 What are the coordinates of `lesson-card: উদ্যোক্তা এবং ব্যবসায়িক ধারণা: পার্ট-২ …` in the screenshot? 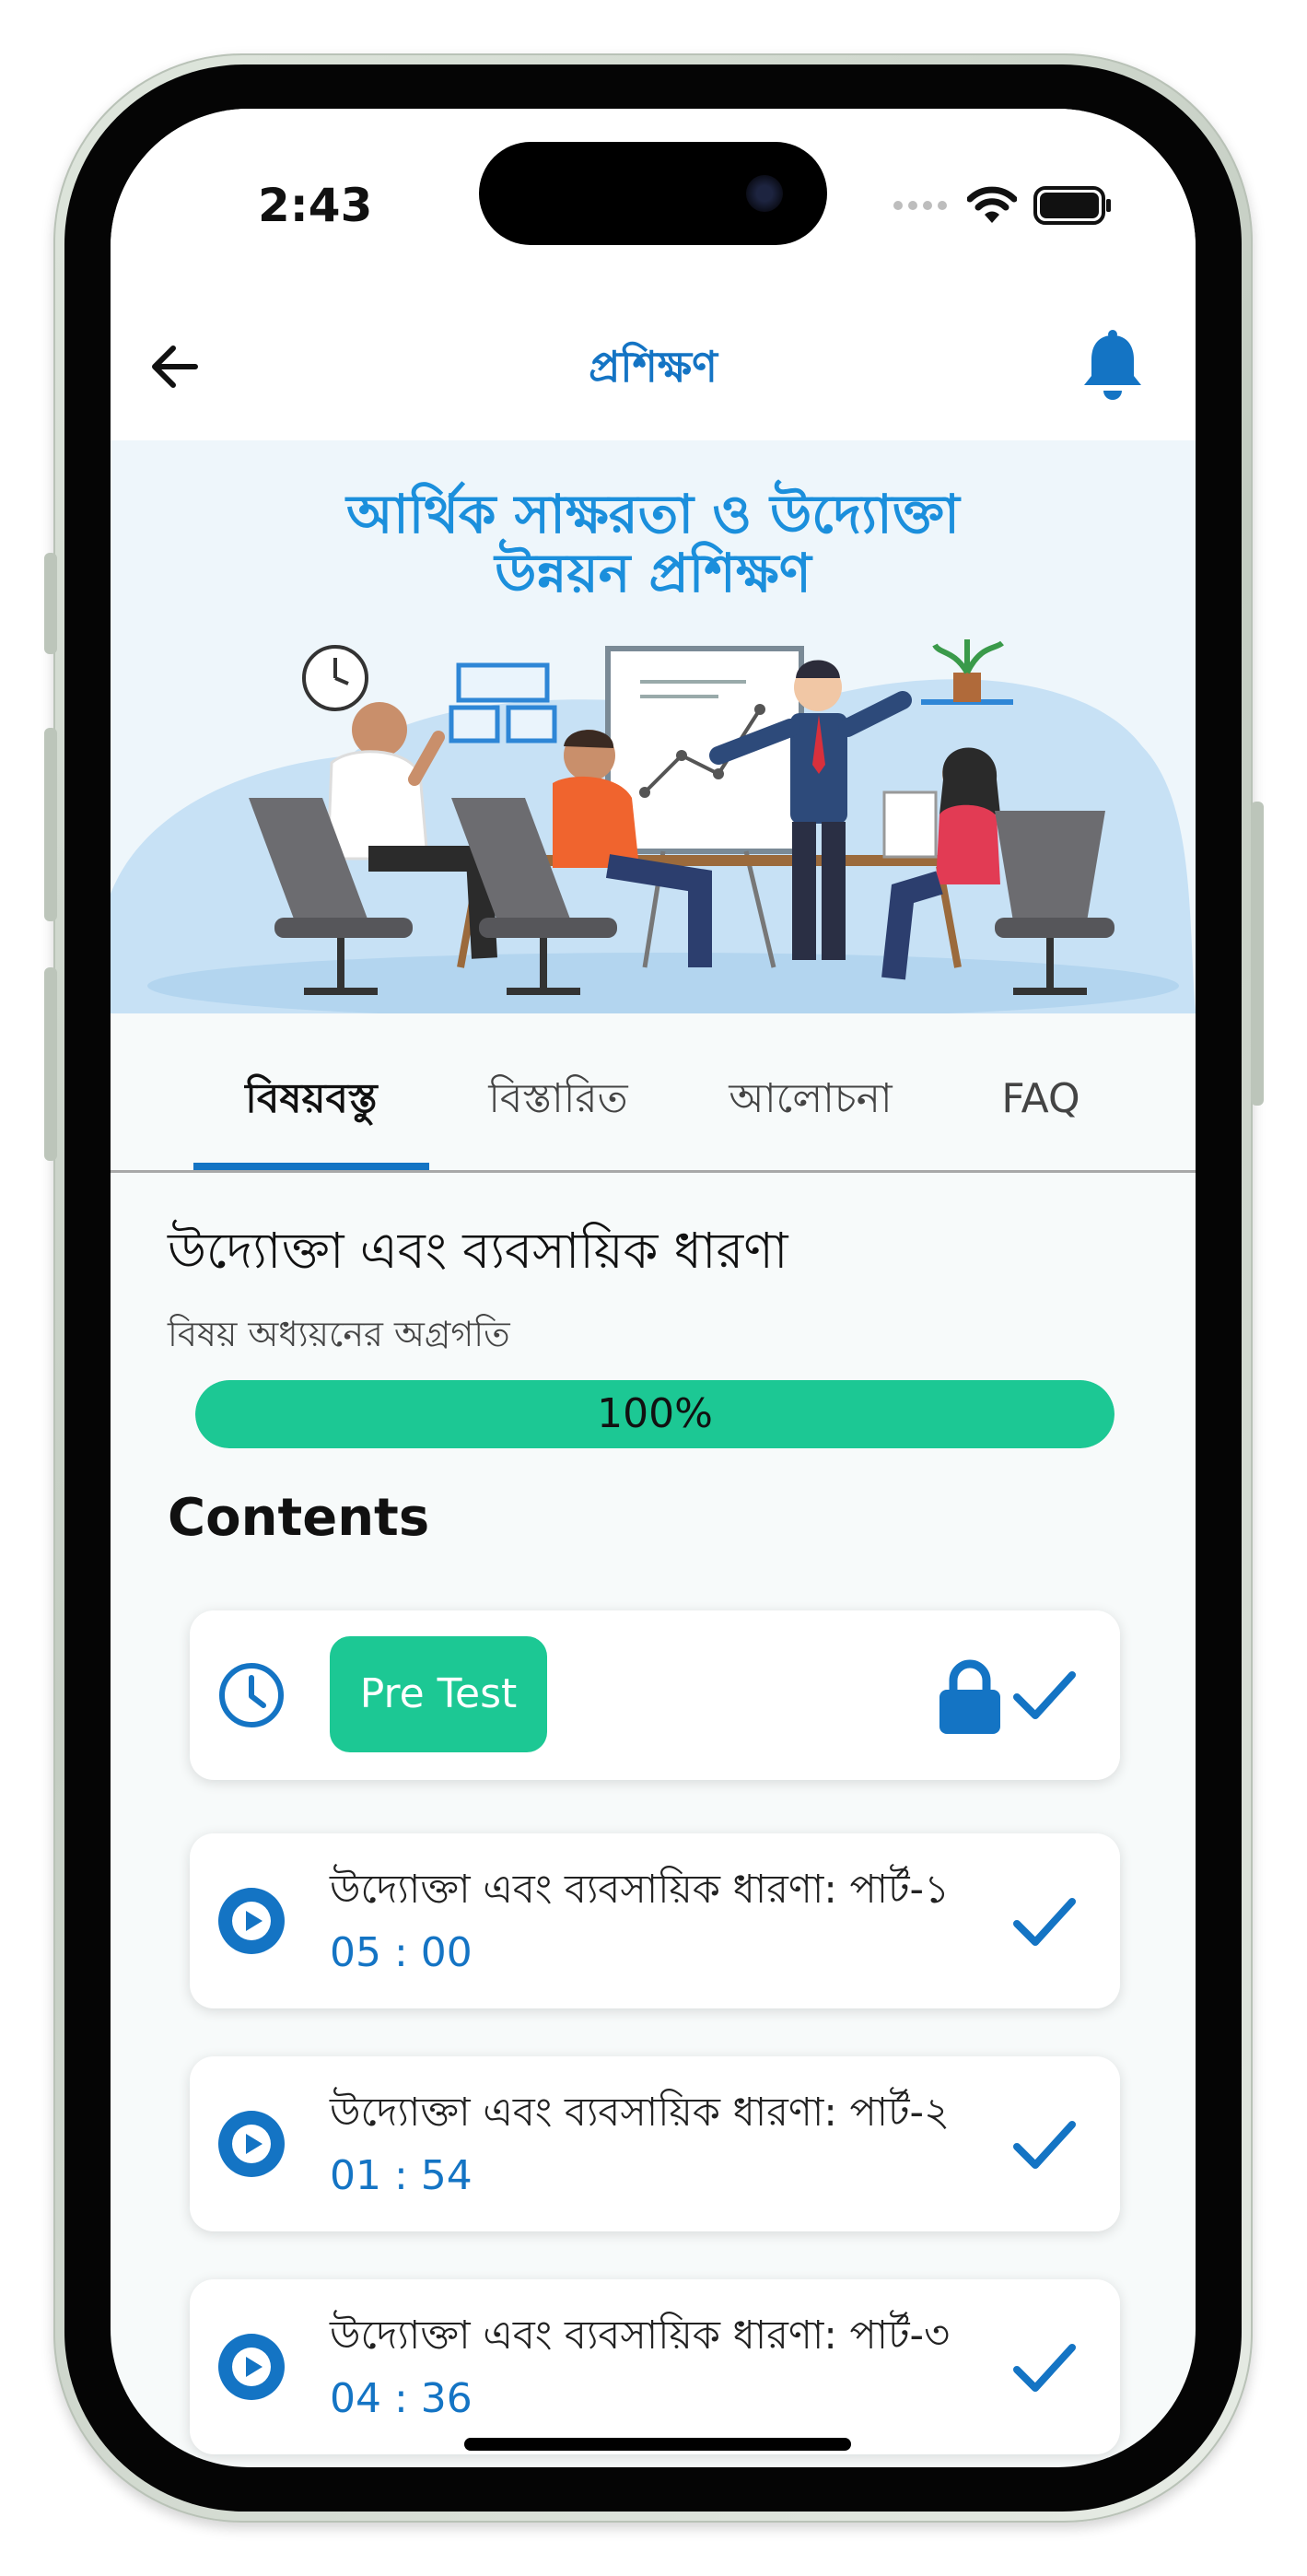 It's located at (655, 2143).